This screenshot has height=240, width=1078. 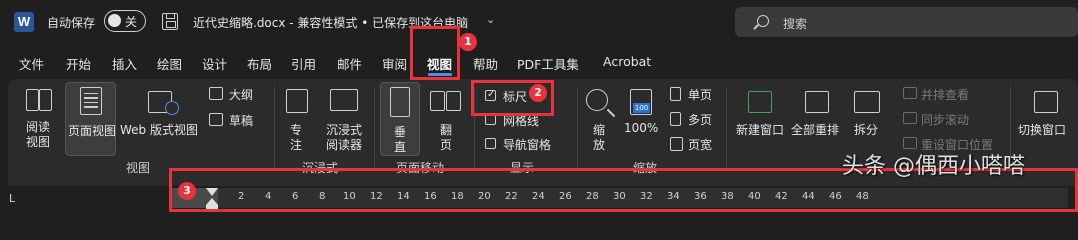 What do you see at coordinates (159, 130) in the screenshot?
I see `web-layout-label: Web 版式视图` at bounding box center [159, 130].